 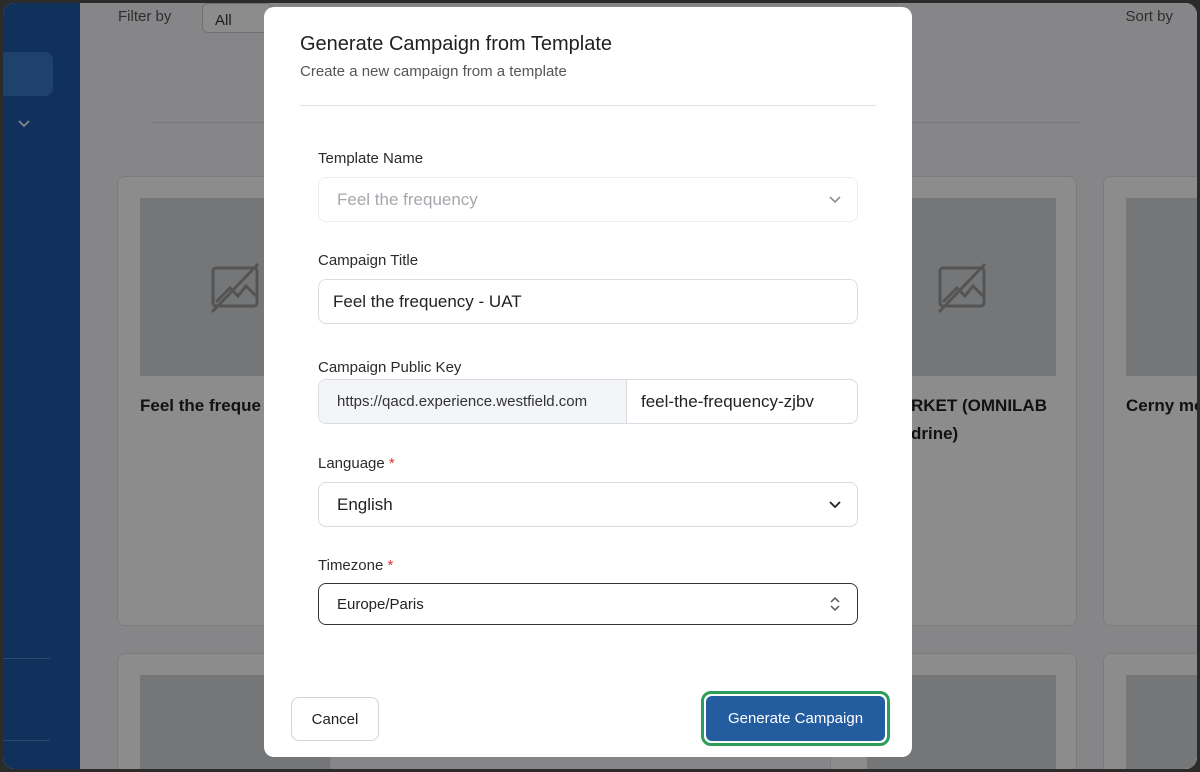 What do you see at coordinates (371, 158) in the screenshot?
I see `template-name-label: Template Name` at bounding box center [371, 158].